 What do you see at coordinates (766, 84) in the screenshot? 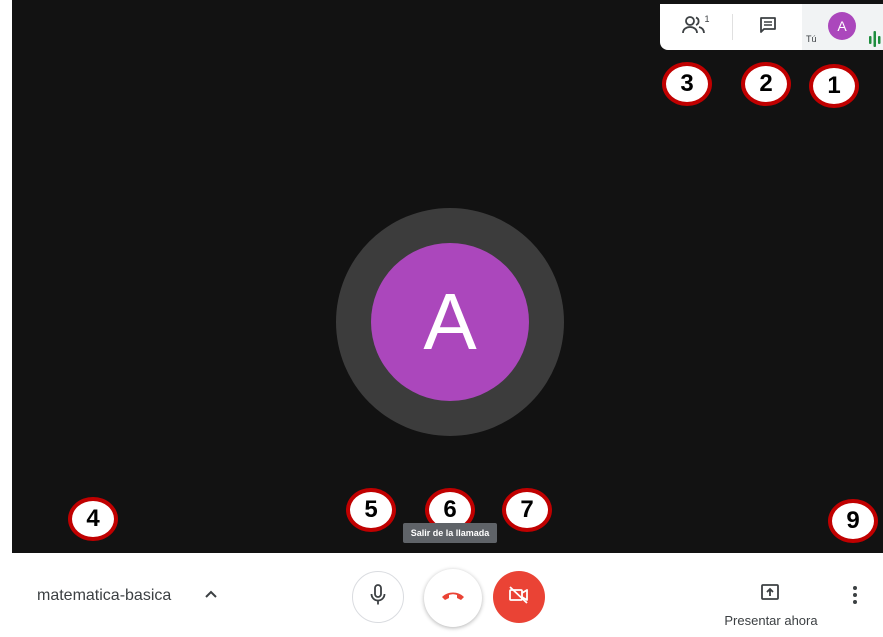
I see `marker-2: 2` at bounding box center [766, 84].